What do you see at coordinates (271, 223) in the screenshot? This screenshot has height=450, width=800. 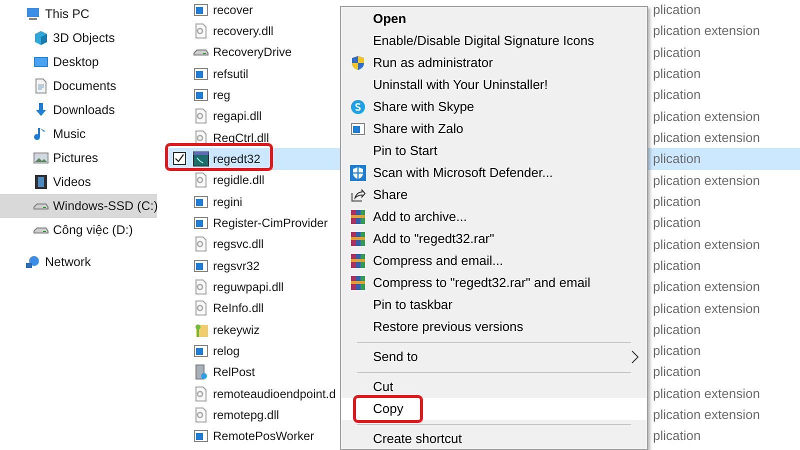 I see `file-name: Register-CimProvider` at bounding box center [271, 223].